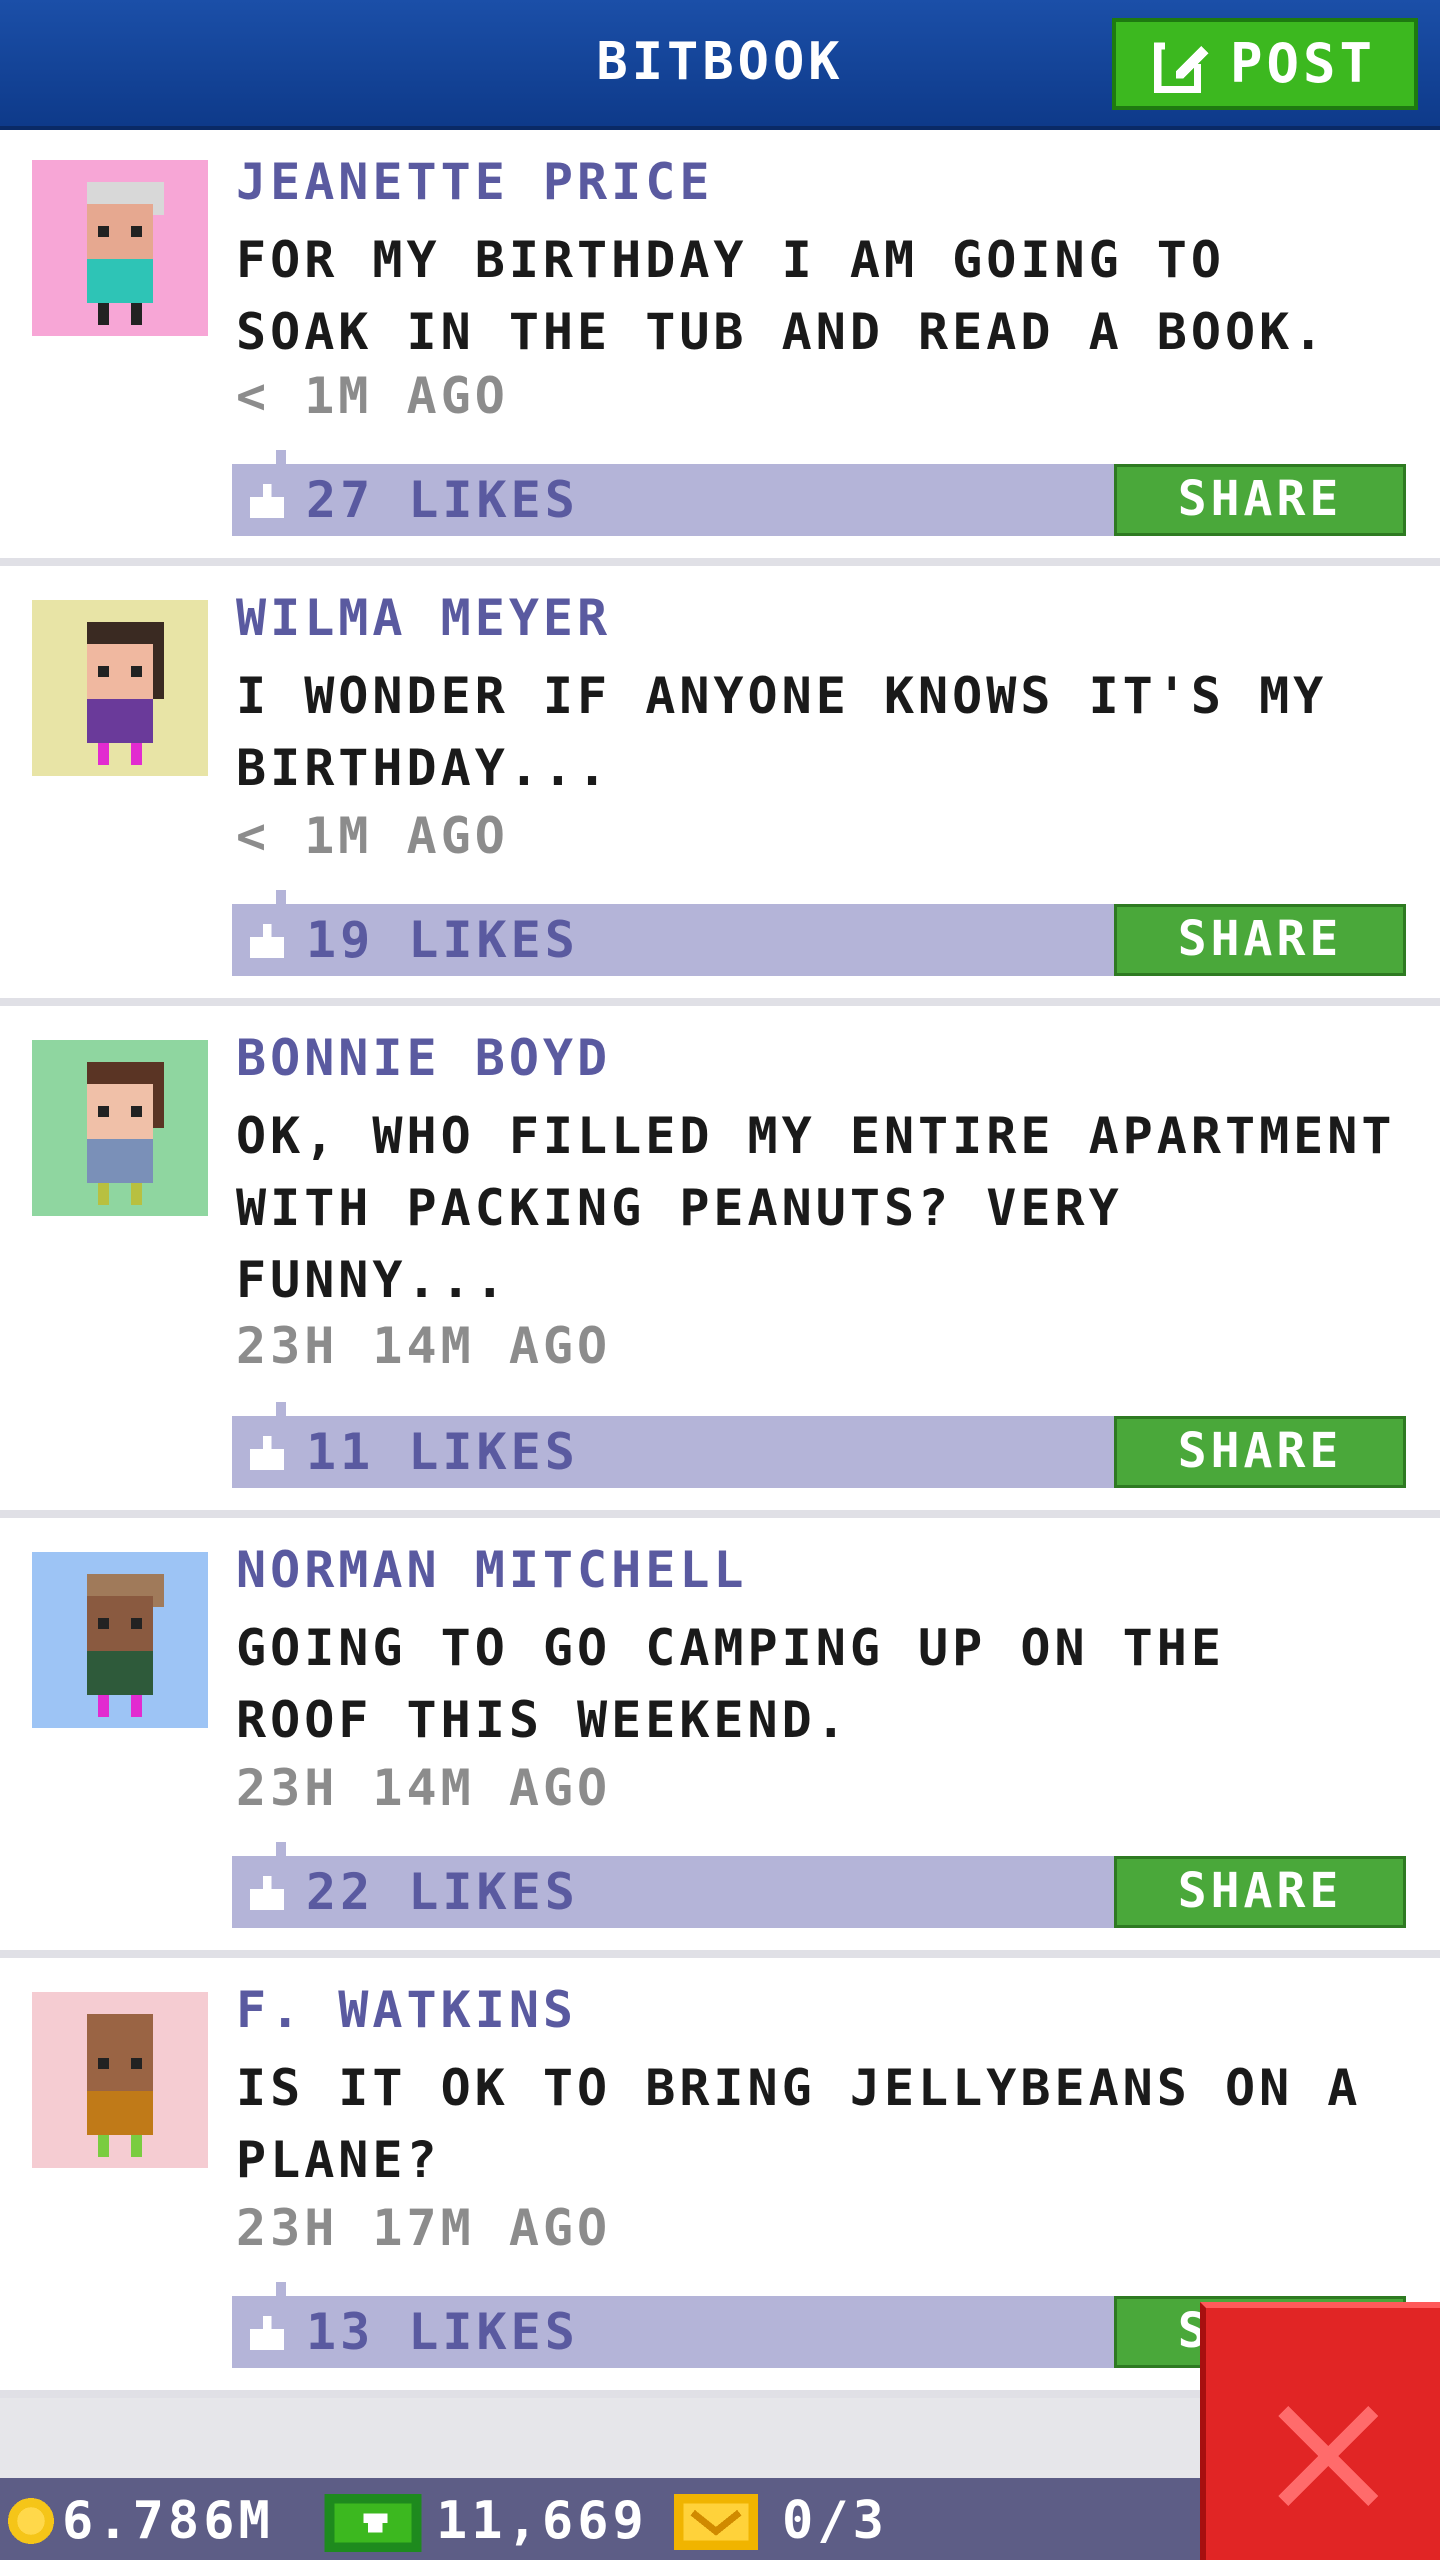  I want to click on close-icon, so click(1328, 2456).